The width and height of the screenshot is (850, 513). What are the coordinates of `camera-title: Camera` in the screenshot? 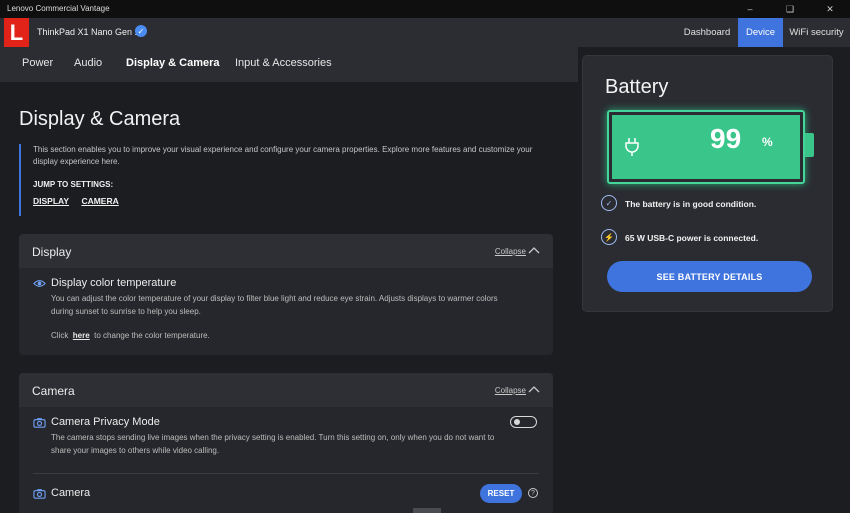 It's located at (71, 493).